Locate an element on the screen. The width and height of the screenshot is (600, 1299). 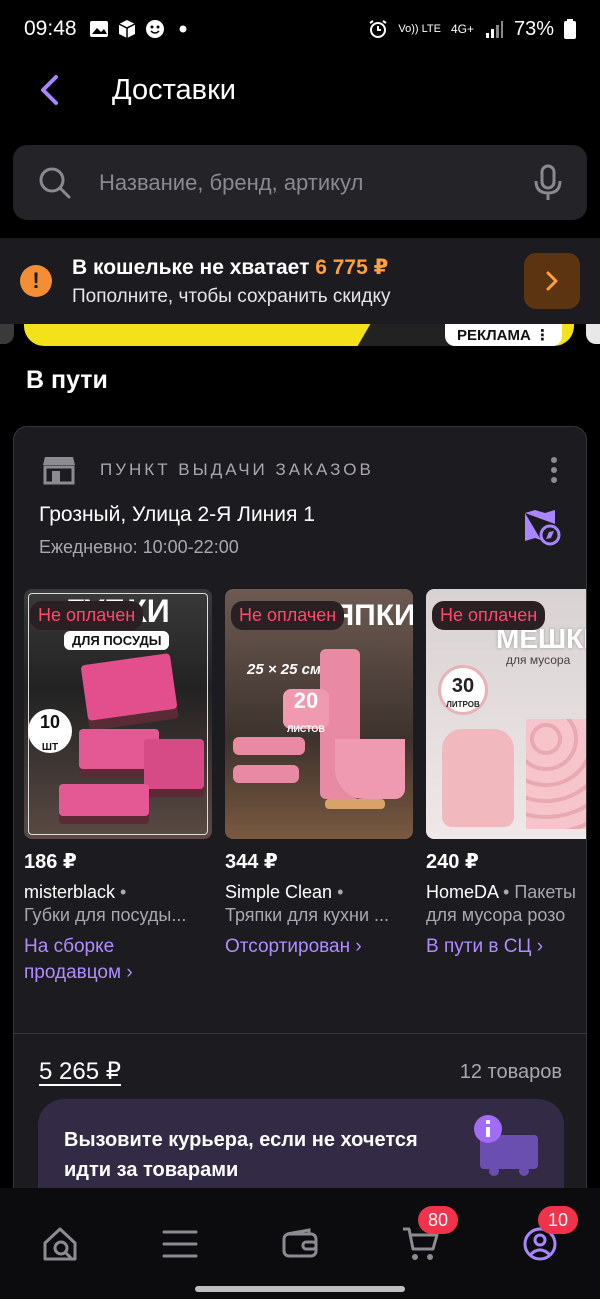
battery-percent: 73% is located at coordinates (533, 28).